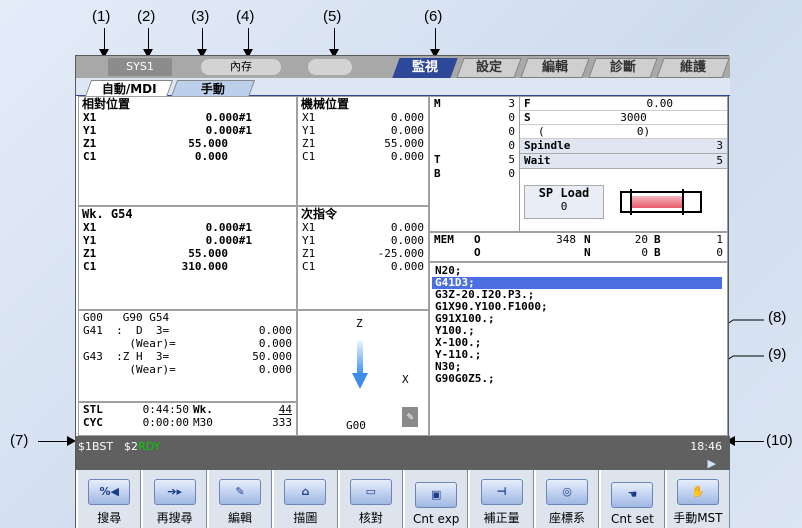 This screenshot has height=528, width=802. Describe the element at coordinates (275, 343) in the screenshot. I see `modal-g41-wear-value: 0.000` at that location.